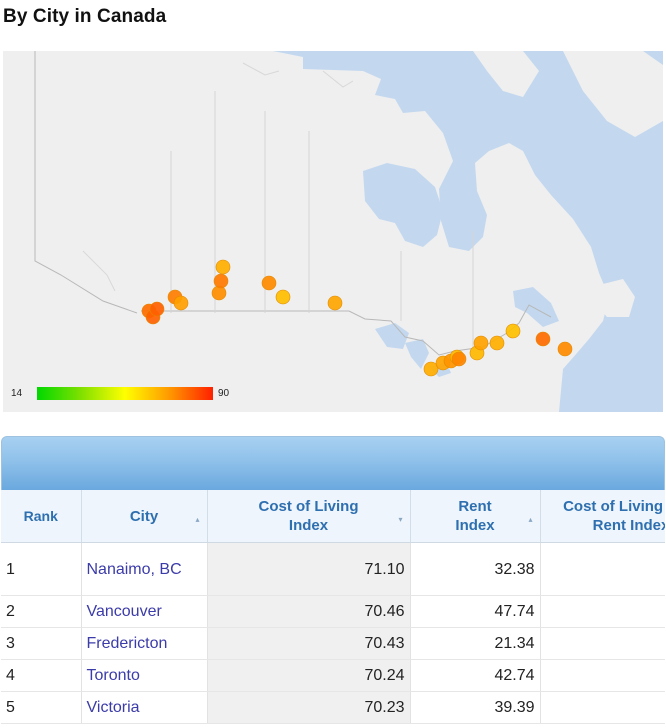 This screenshot has width=666, height=727. Describe the element at coordinates (113, 707) in the screenshot. I see `city-link: Victoria` at that location.